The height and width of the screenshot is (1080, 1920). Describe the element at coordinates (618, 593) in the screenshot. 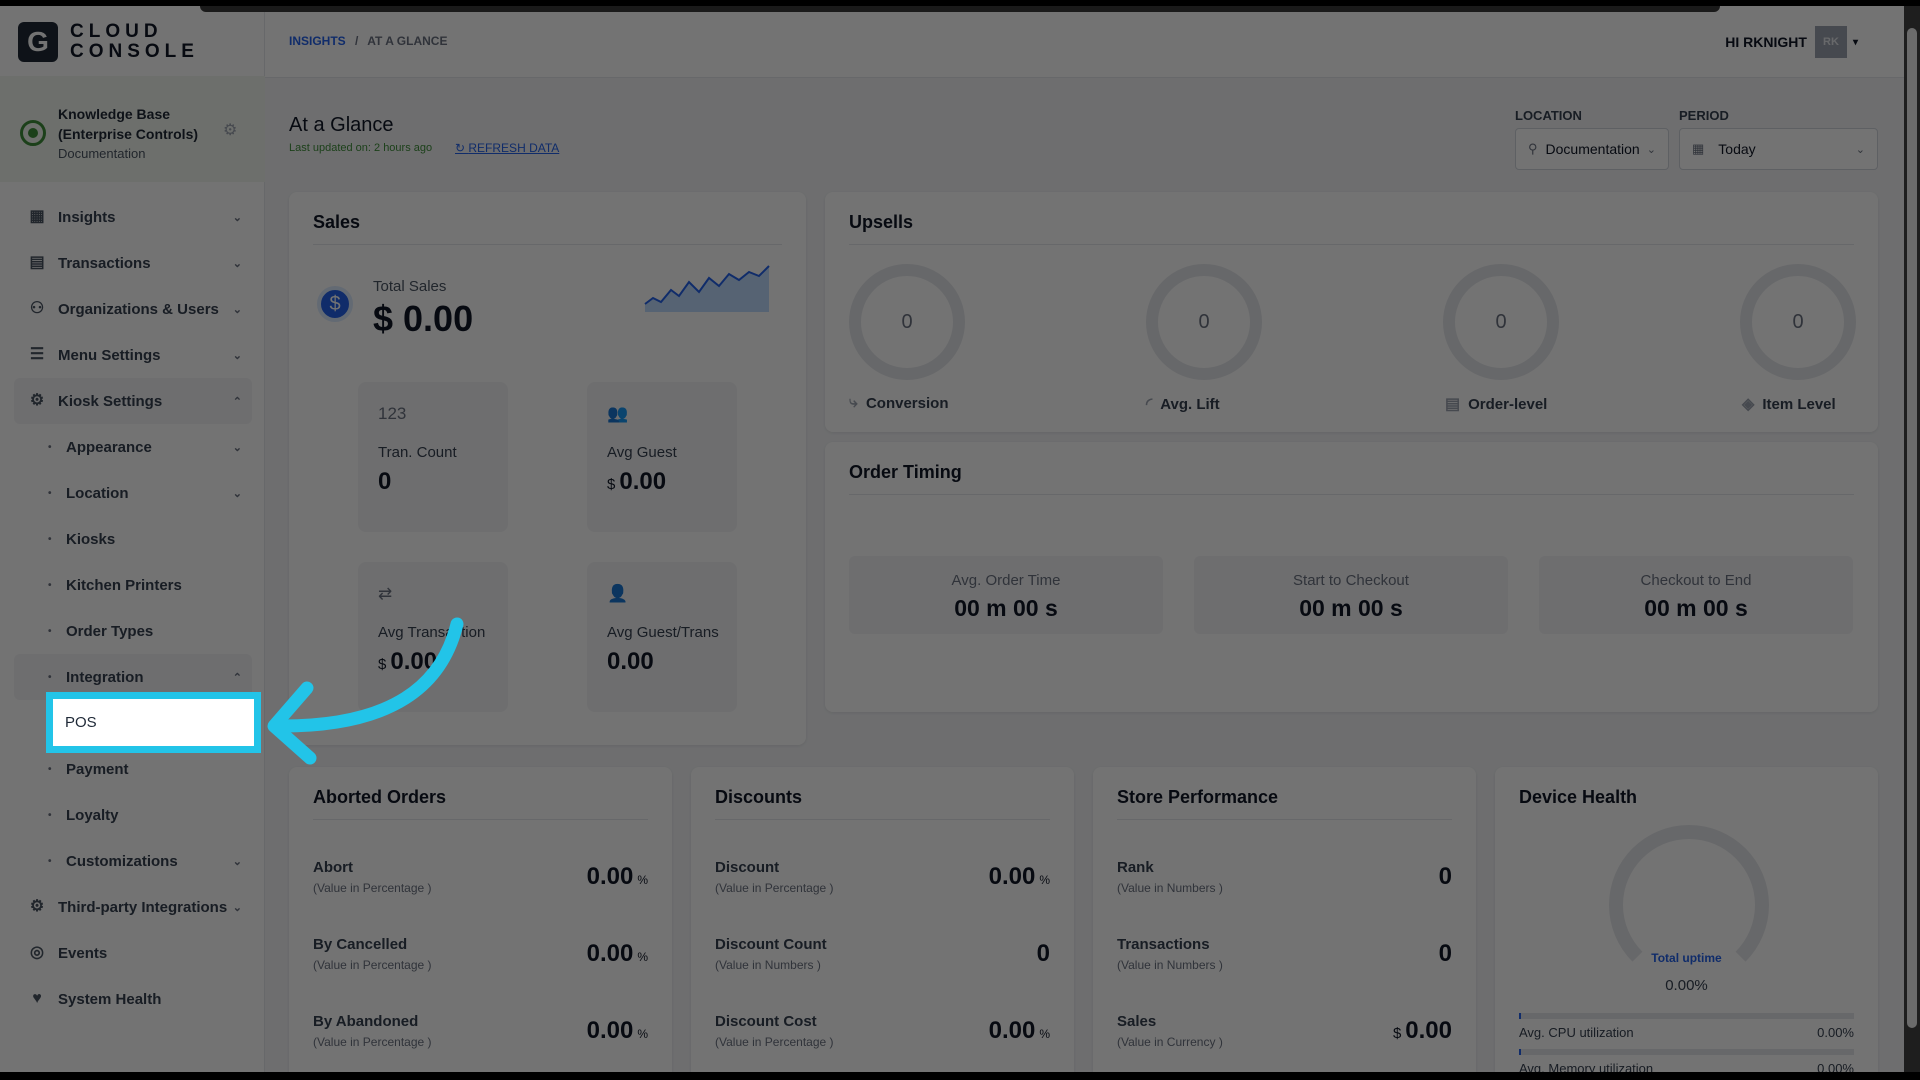

I see `user-list-icon: 👤` at that location.